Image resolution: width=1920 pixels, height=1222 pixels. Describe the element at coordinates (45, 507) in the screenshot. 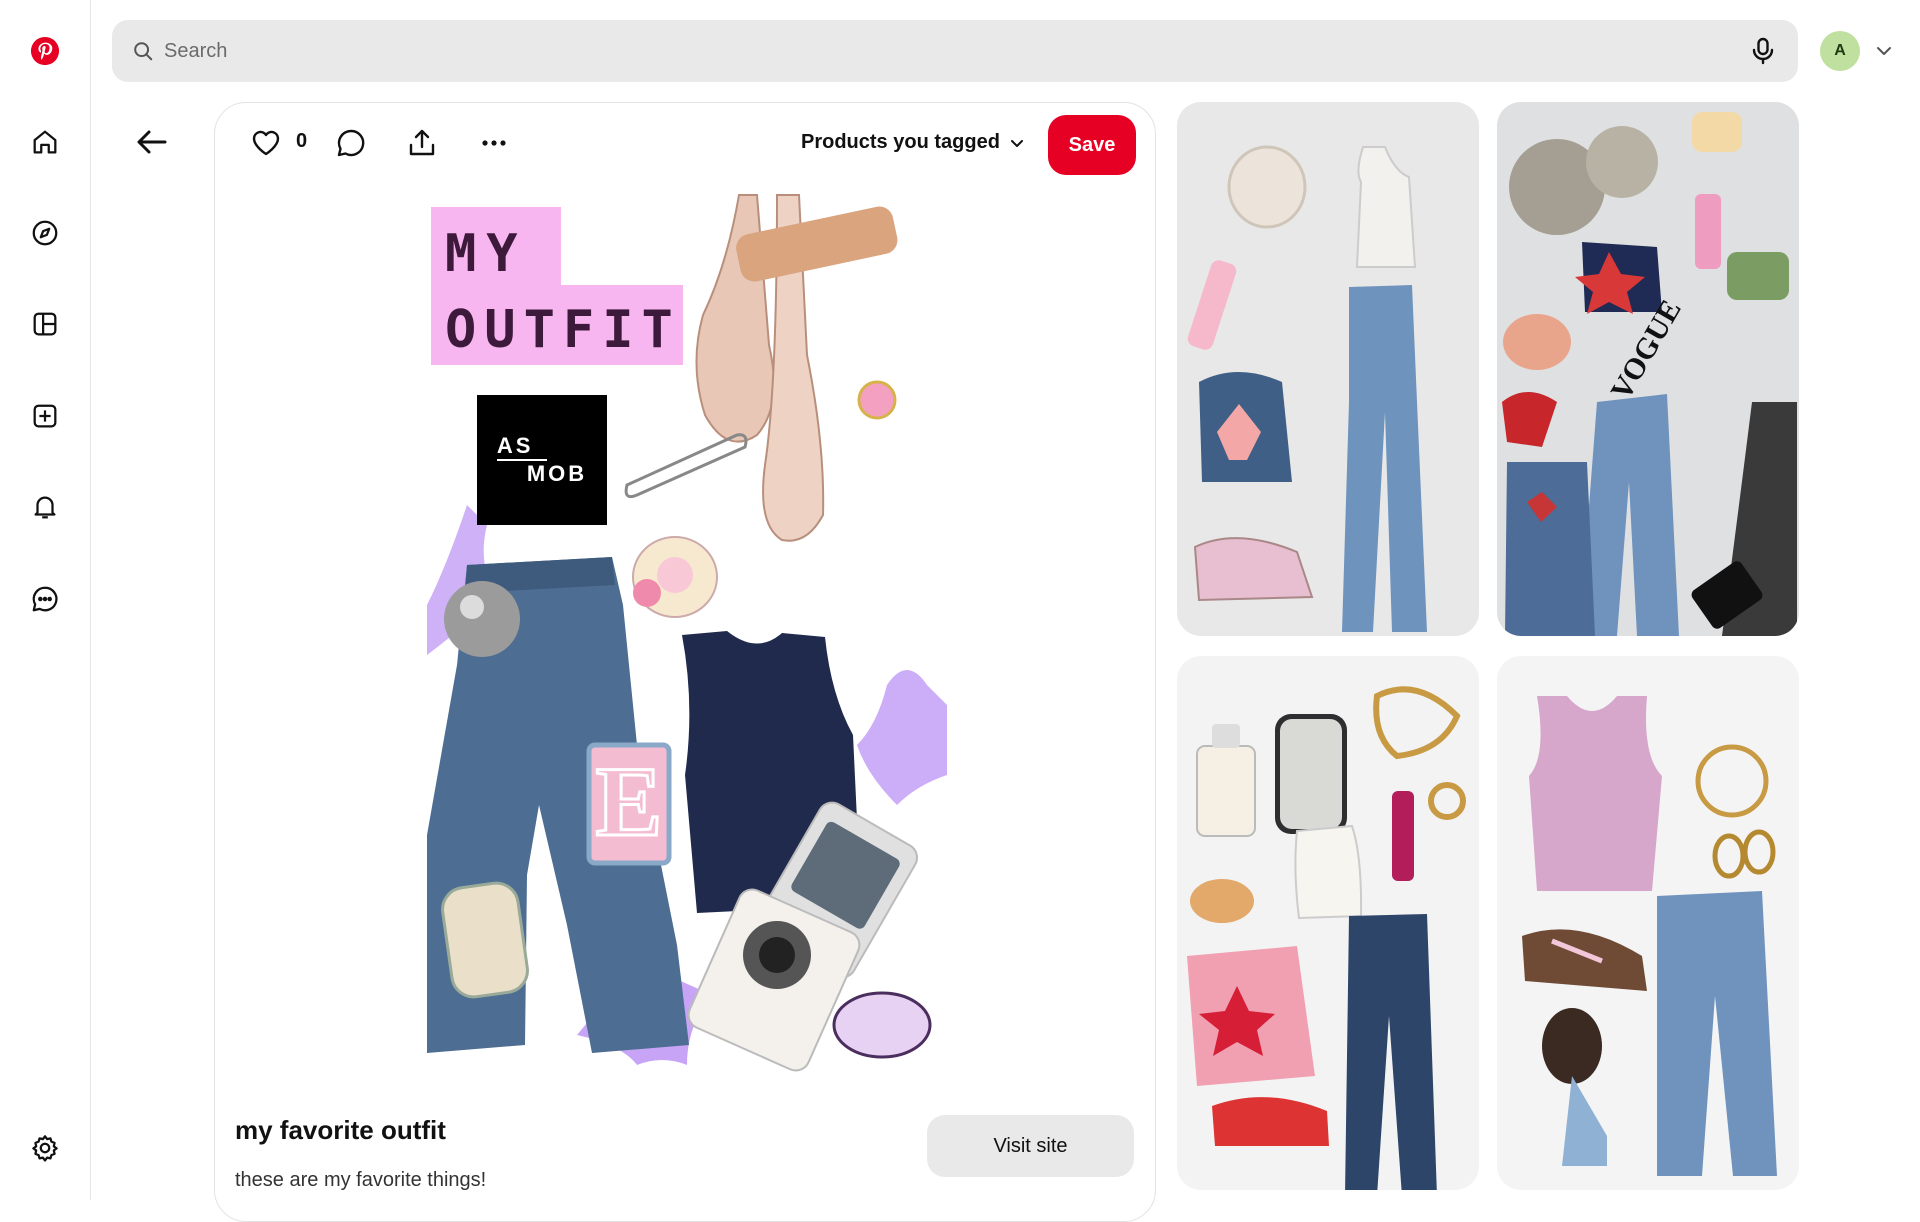

I see `notifications-icon` at that location.